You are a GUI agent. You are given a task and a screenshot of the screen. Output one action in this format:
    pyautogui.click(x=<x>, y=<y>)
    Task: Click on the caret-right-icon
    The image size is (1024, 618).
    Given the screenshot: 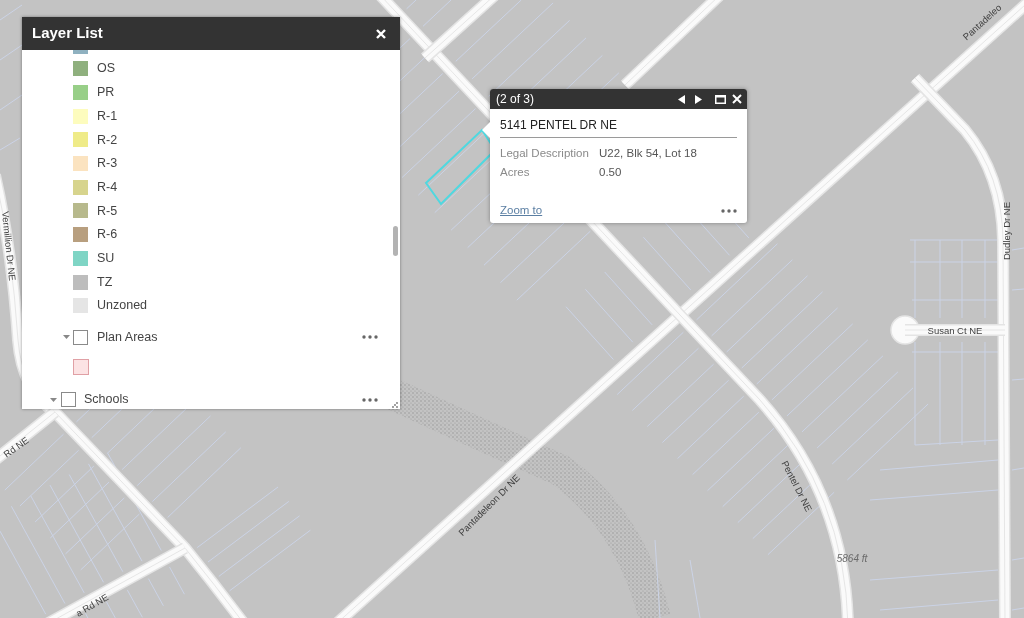 What is the action you would take?
    pyautogui.click(x=698, y=99)
    